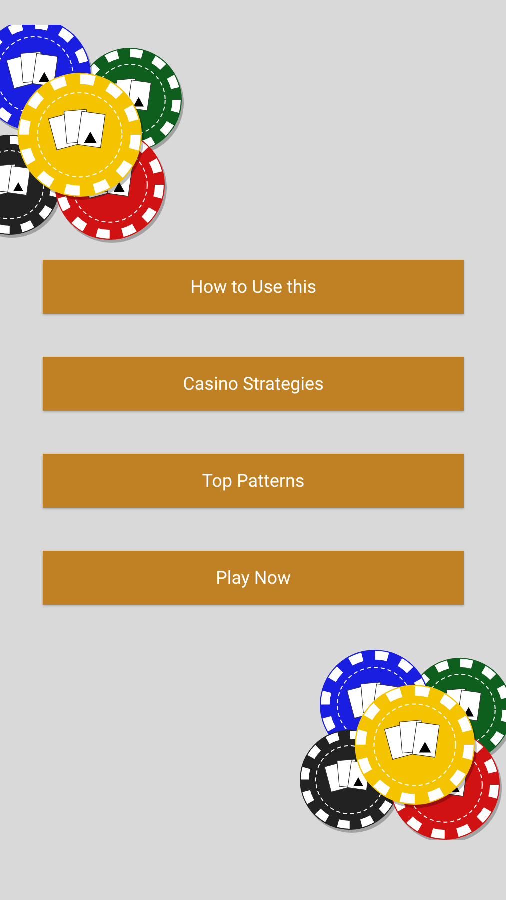 The height and width of the screenshot is (900, 506). I want to click on menu-button: How to Use this, so click(253, 287).